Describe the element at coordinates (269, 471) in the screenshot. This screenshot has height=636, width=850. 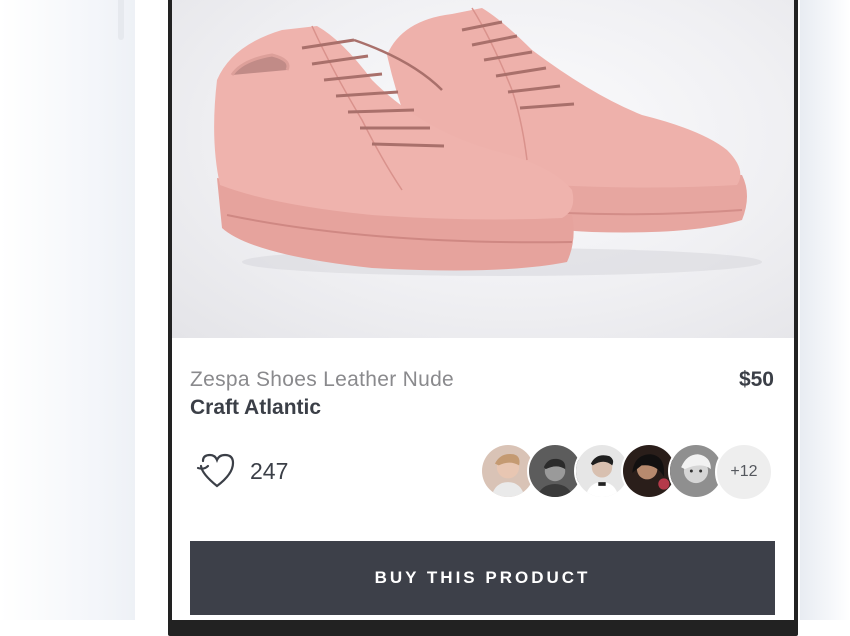
I see `like-count: 247` at that location.